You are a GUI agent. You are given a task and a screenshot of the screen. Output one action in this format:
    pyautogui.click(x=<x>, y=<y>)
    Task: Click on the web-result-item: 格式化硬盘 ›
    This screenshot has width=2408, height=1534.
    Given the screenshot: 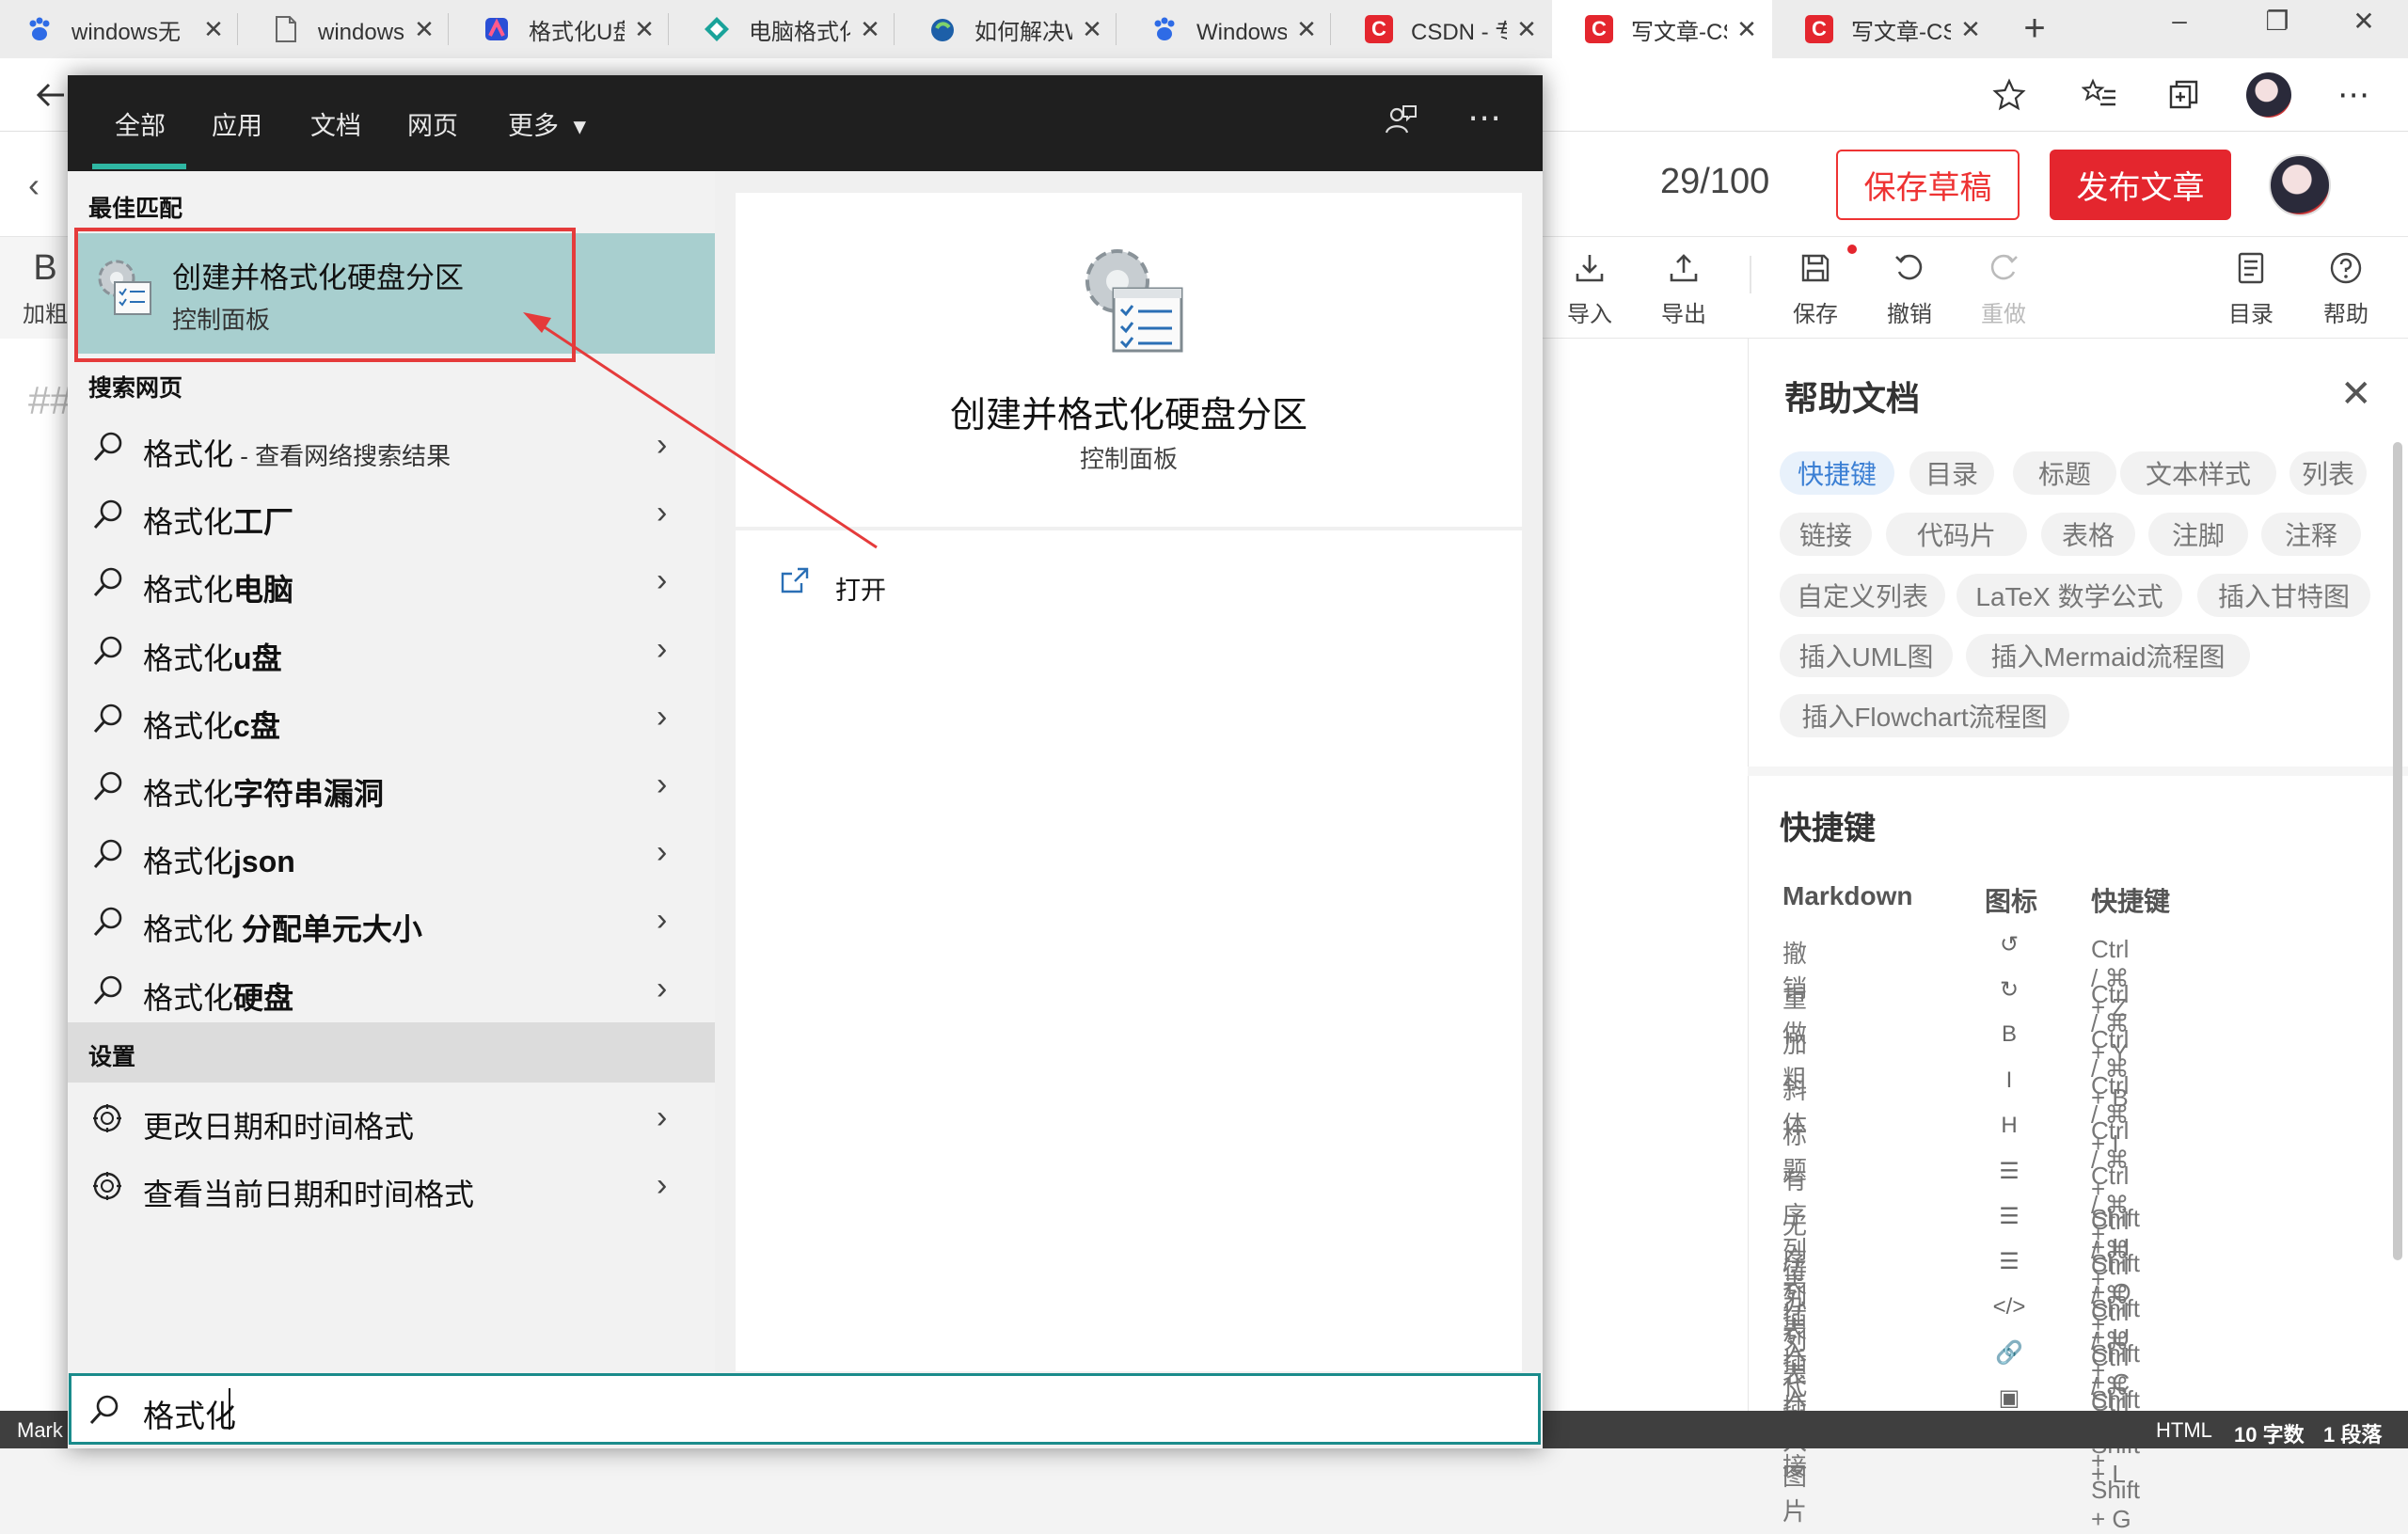 What is the action you would take?
    pyautogui.click(x=395, y=991)
    